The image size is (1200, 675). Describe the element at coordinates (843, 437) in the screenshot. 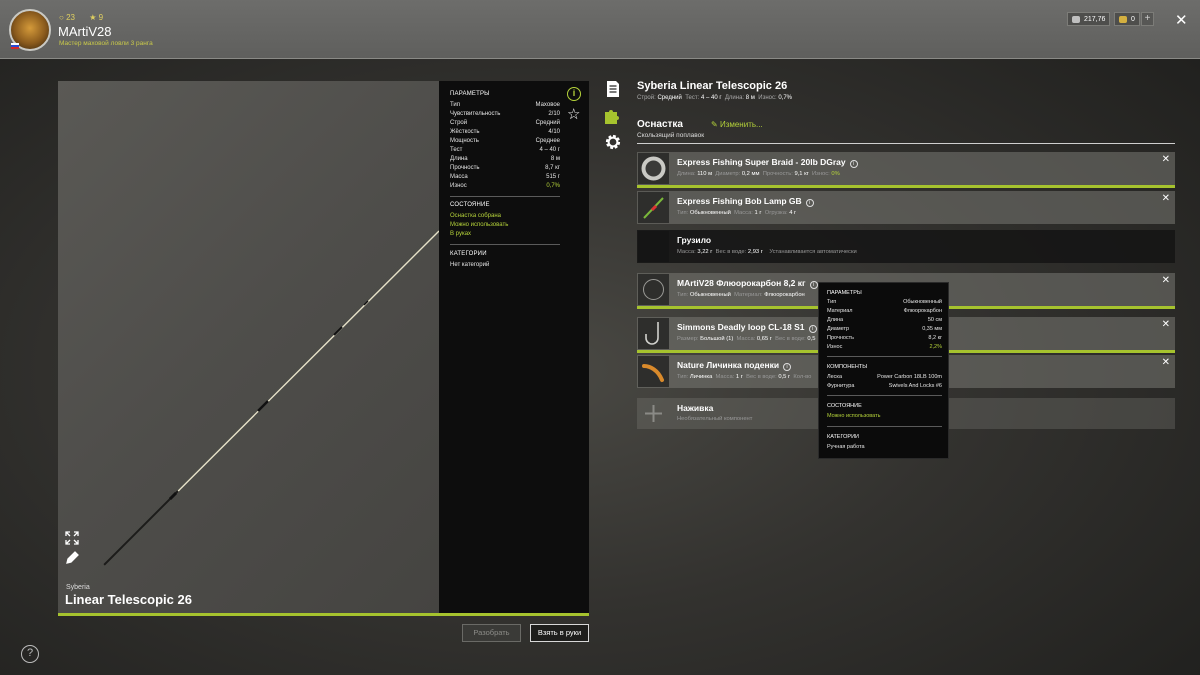

I see `category-heading: КАТЕГОРИИ` at that location.